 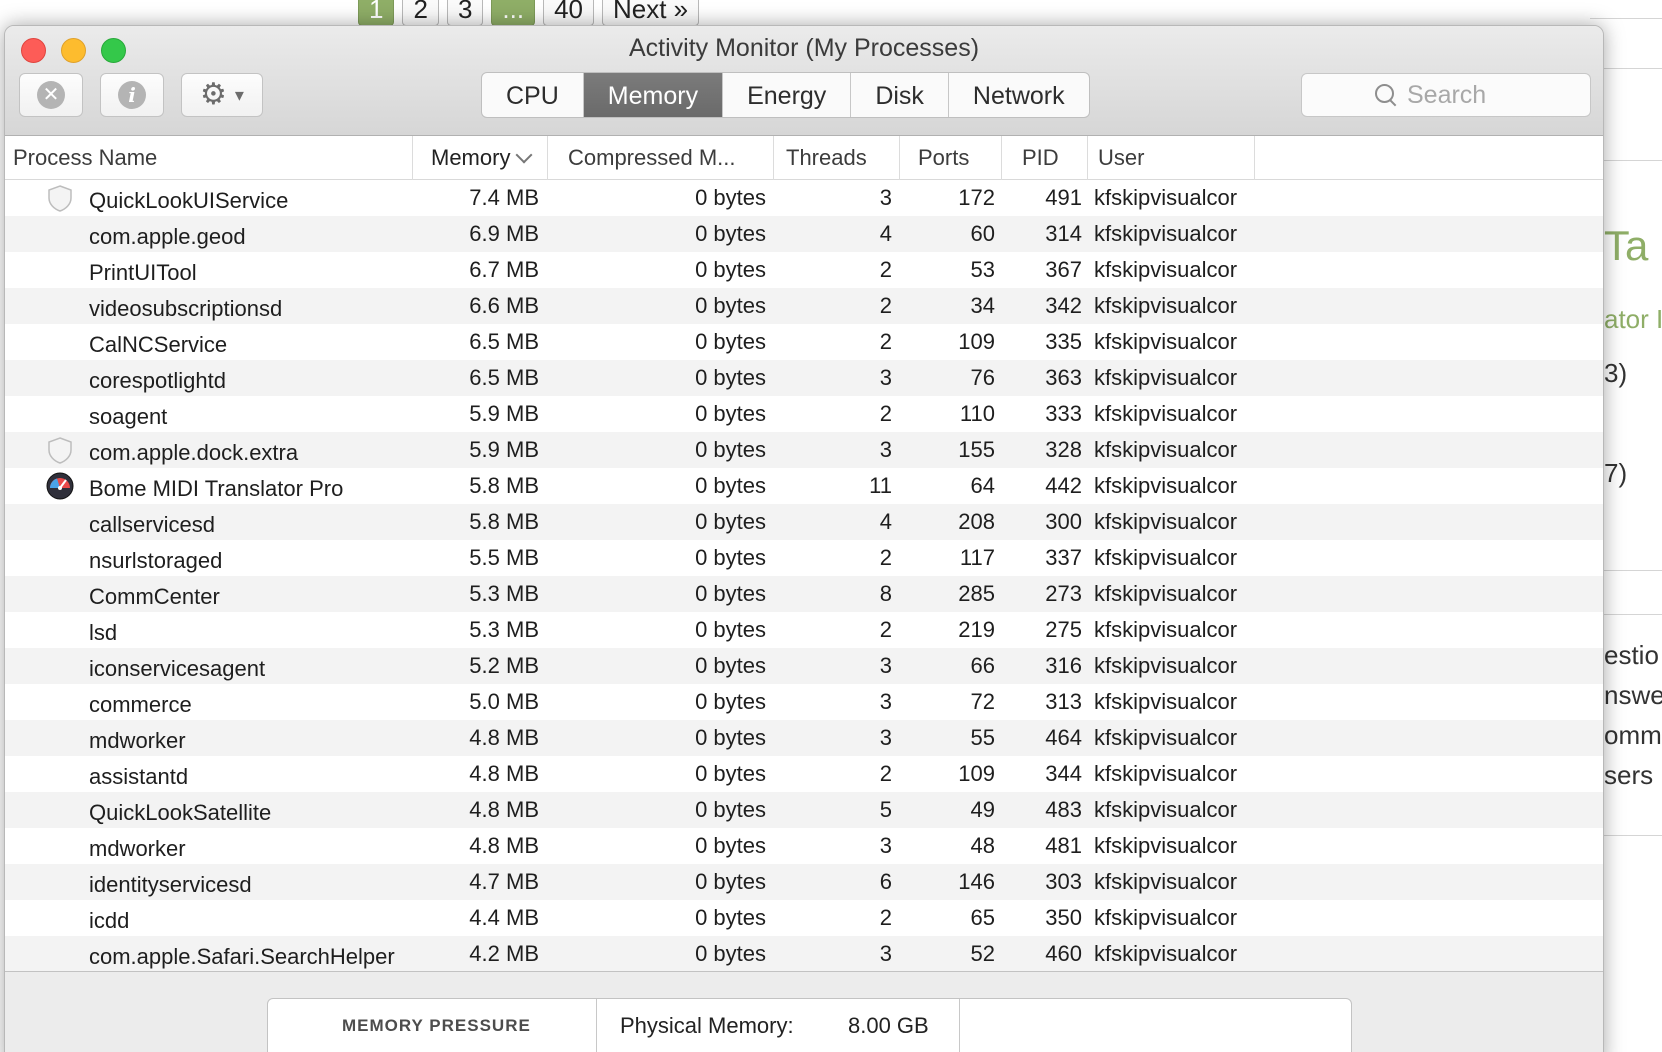 I want to click on column-header-threads: Threads, so click(x=837, y=158).